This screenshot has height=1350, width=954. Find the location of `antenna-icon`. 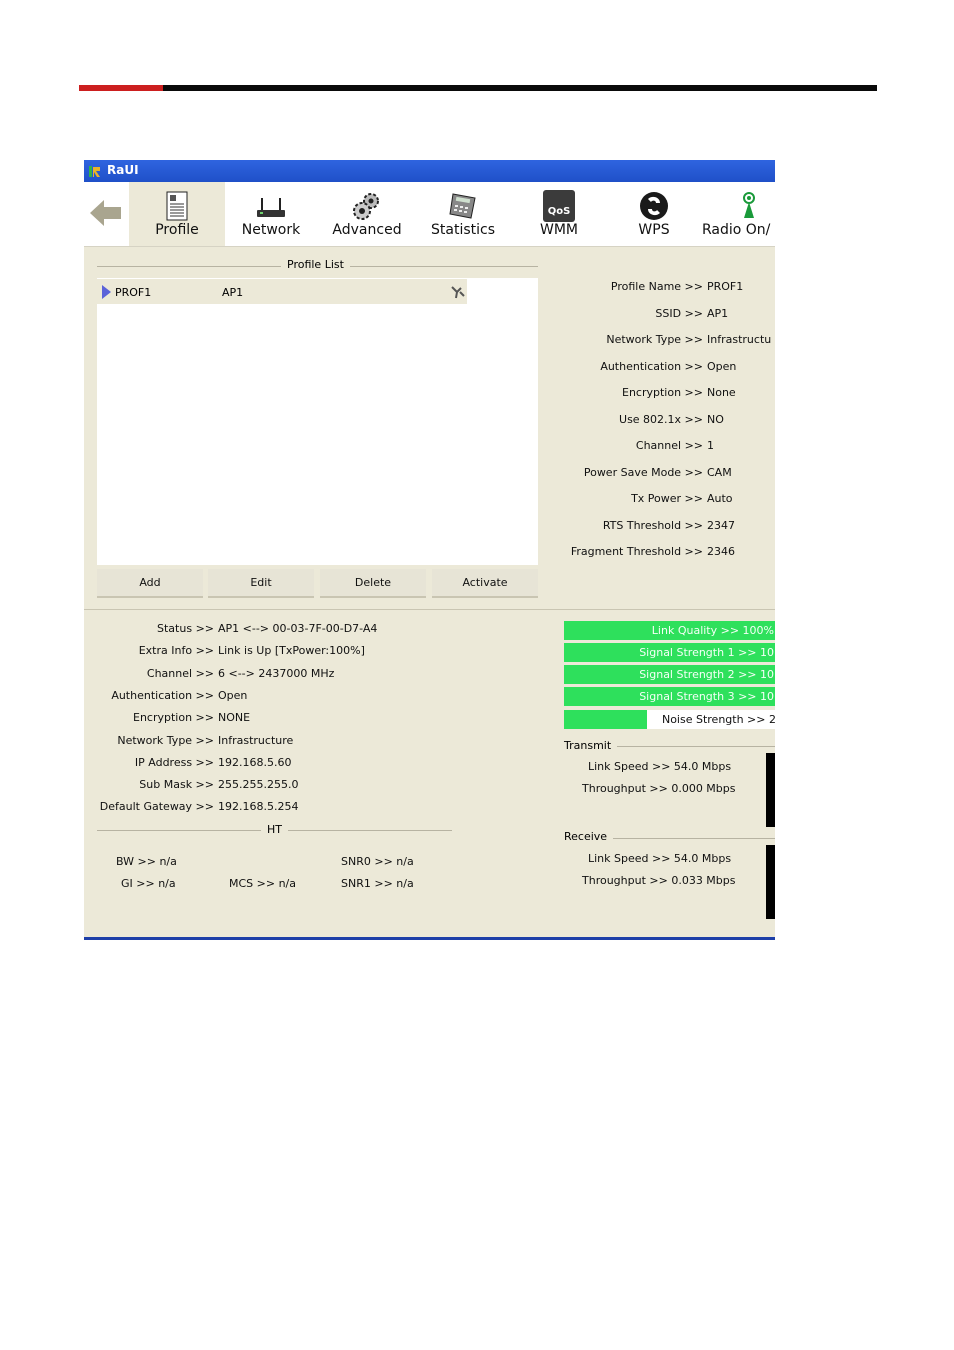

antenna-icon is located at coordinates (749, 205).